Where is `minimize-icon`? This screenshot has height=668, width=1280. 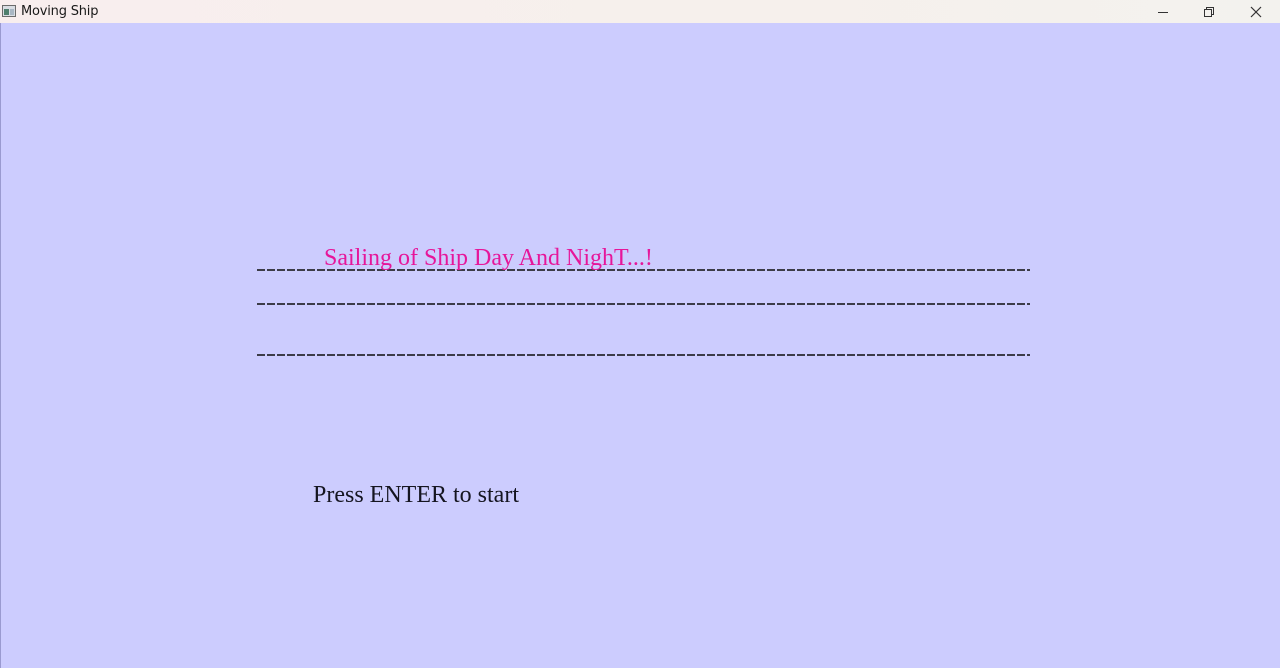 minimize-icon is located at coordinates (1163, 12).